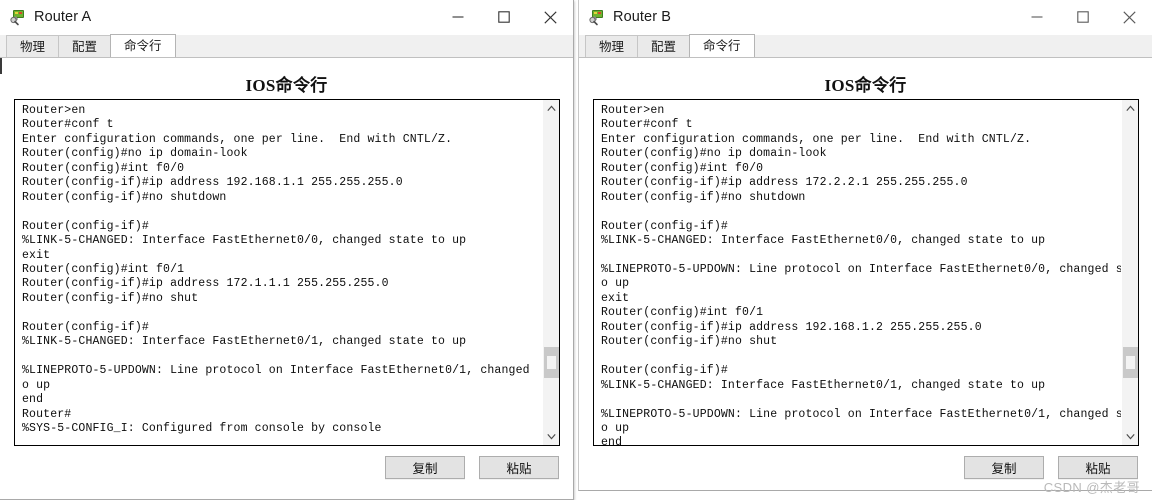 The width and height of the screenshot is (1152, 500). What do you see at coordinates (642, 17) in the screenshot?
I see `window-title: Router B` at bounding box center [642, 17].